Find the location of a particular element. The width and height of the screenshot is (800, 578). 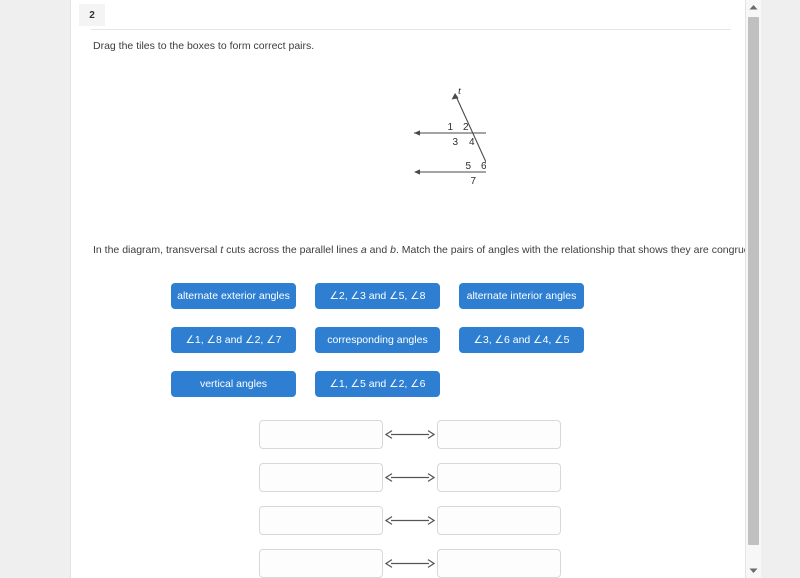

angle-label-2: 2 is located at coordinates (466, 127).